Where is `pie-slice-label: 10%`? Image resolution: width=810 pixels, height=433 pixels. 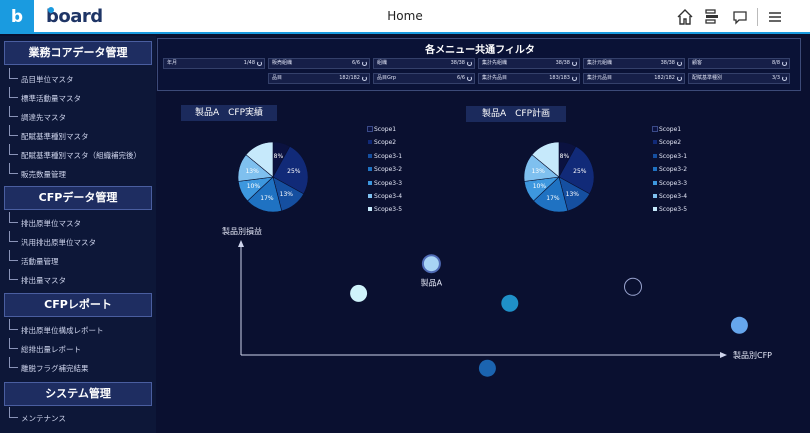
pie-slice-label: 10% is located at coordinates (254, 186).